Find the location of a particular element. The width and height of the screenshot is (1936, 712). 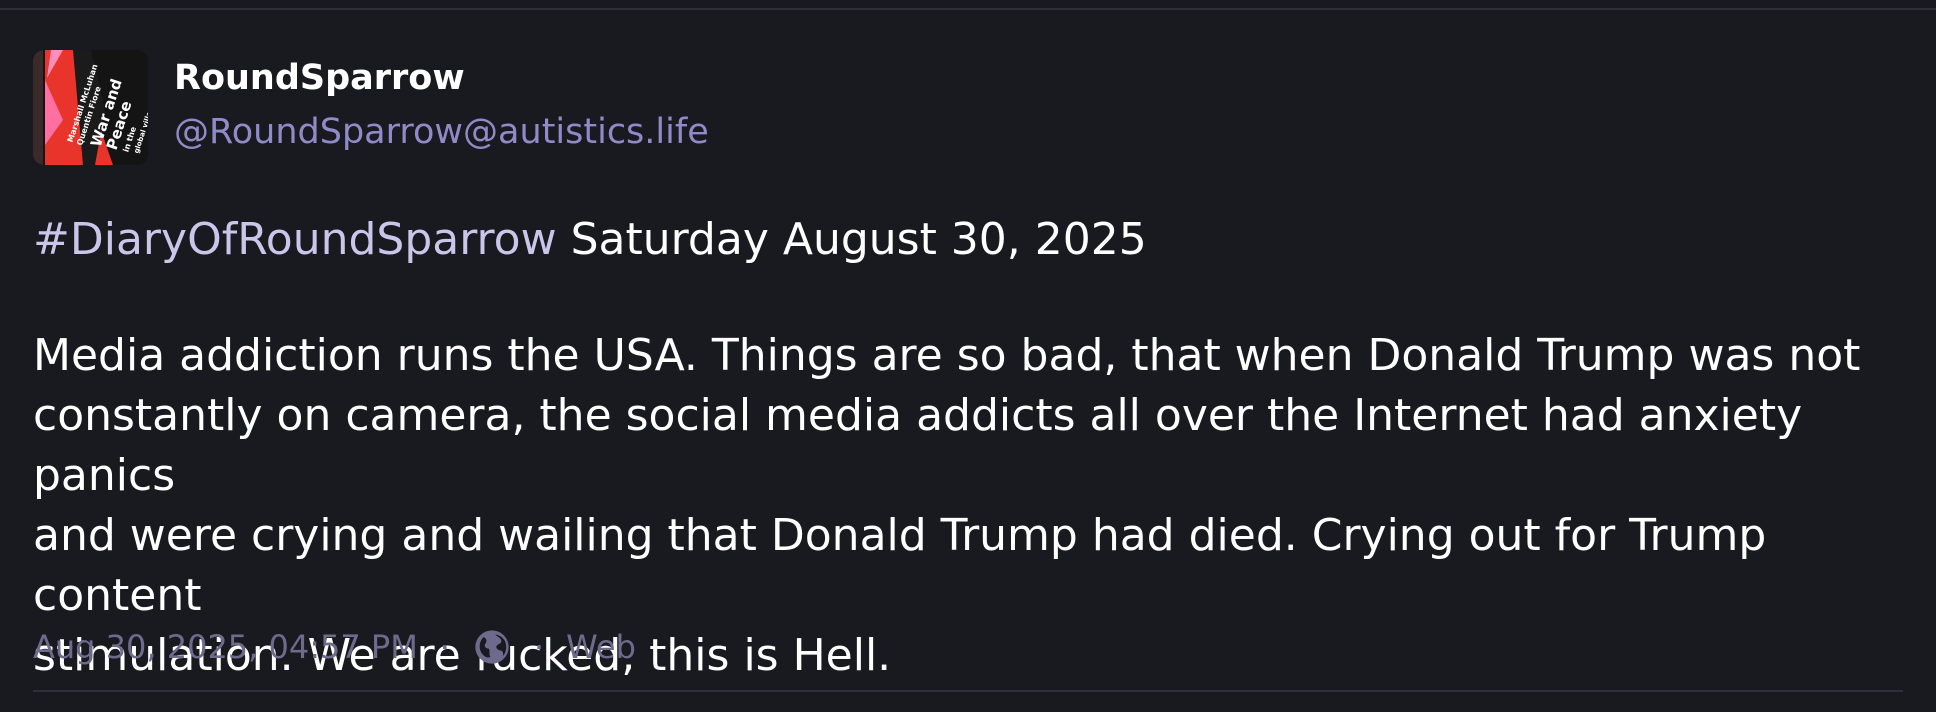

display-name: RoundSparrow is located at coordinates (319, 78).